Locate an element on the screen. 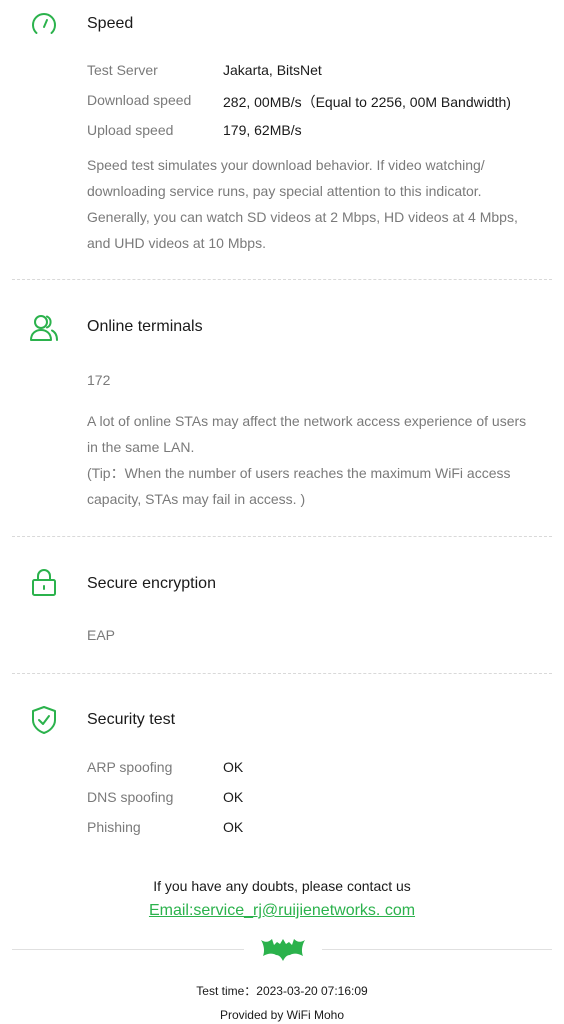 The height and width of the screenshot is (1024, 564). speedometer-icon is located at coordinates (44, 24).